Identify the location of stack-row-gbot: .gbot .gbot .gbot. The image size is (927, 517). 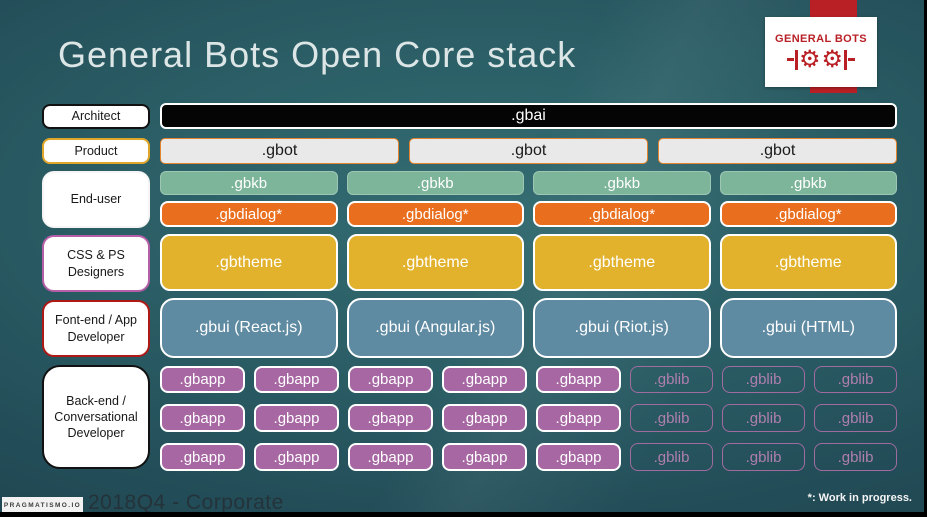
(528, 151).